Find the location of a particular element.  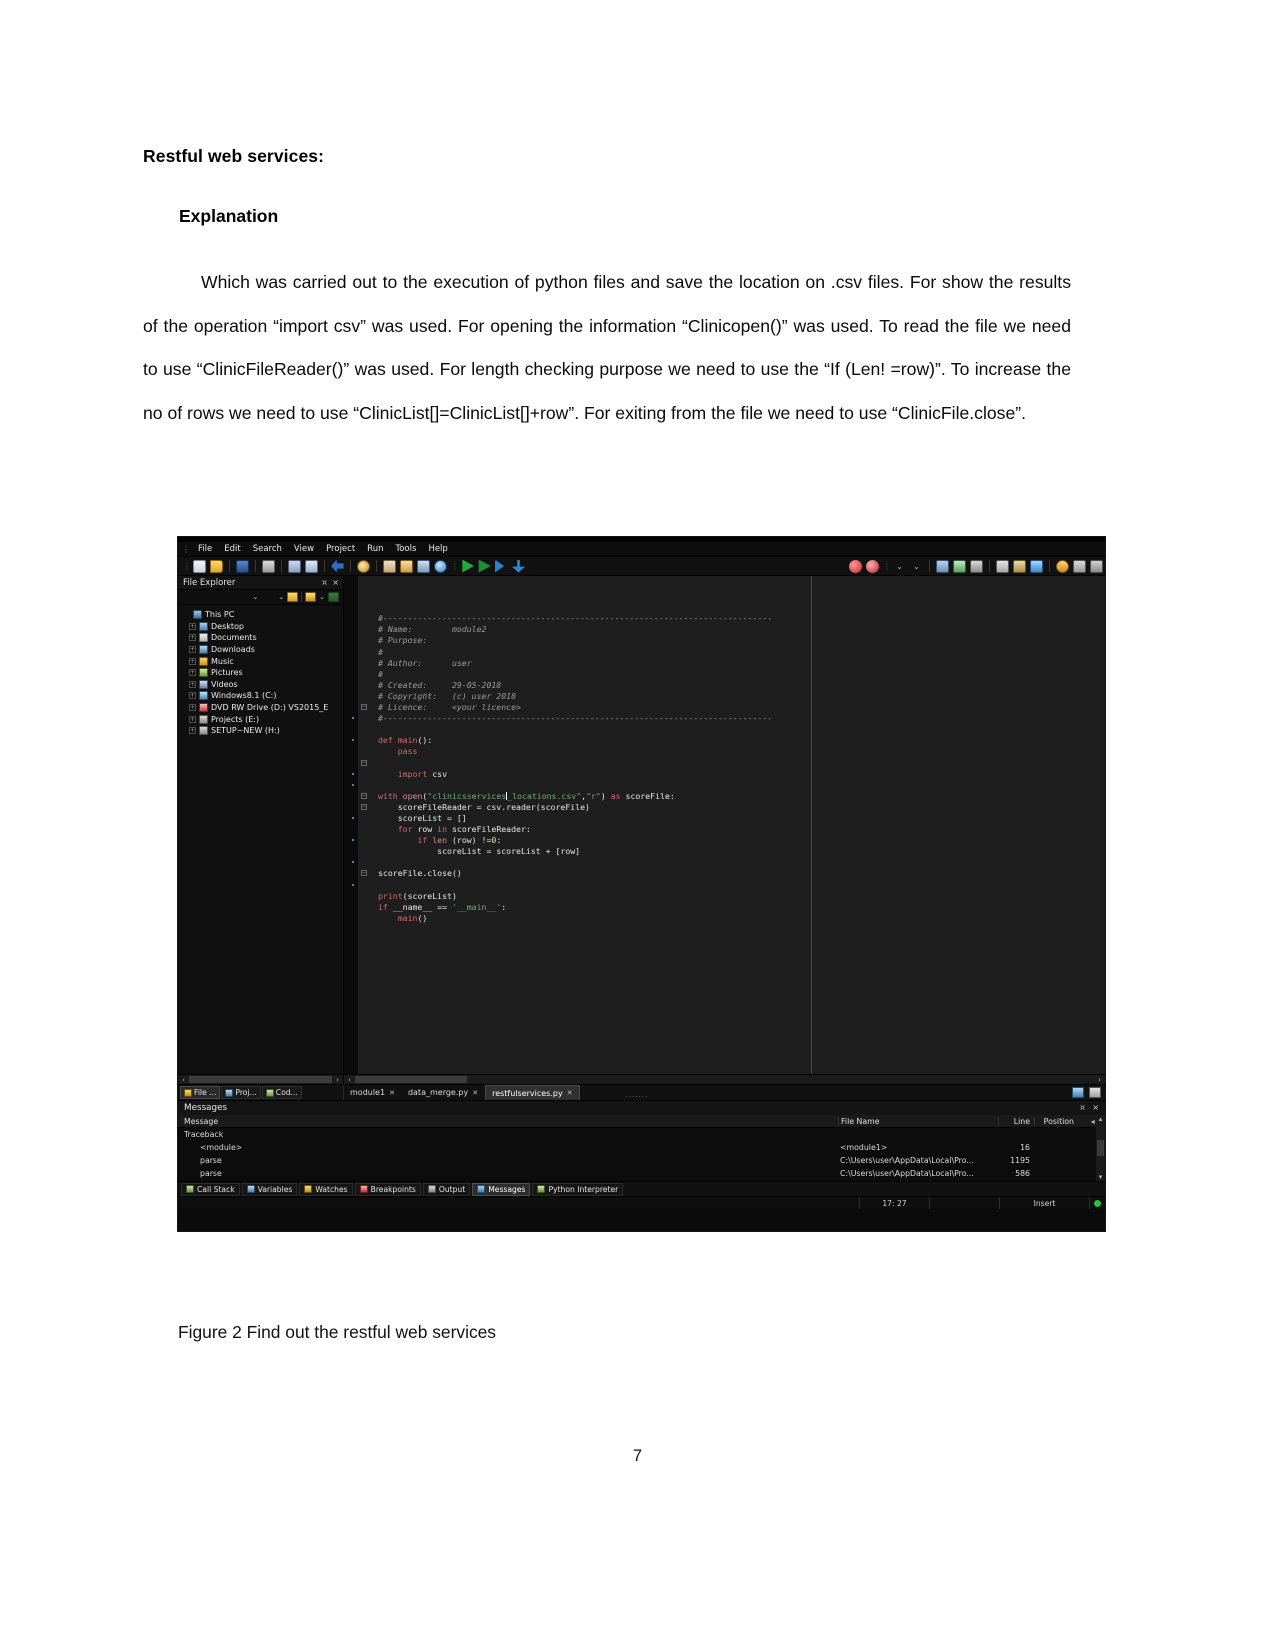

copy-icon is located at coordinates (311, 566).